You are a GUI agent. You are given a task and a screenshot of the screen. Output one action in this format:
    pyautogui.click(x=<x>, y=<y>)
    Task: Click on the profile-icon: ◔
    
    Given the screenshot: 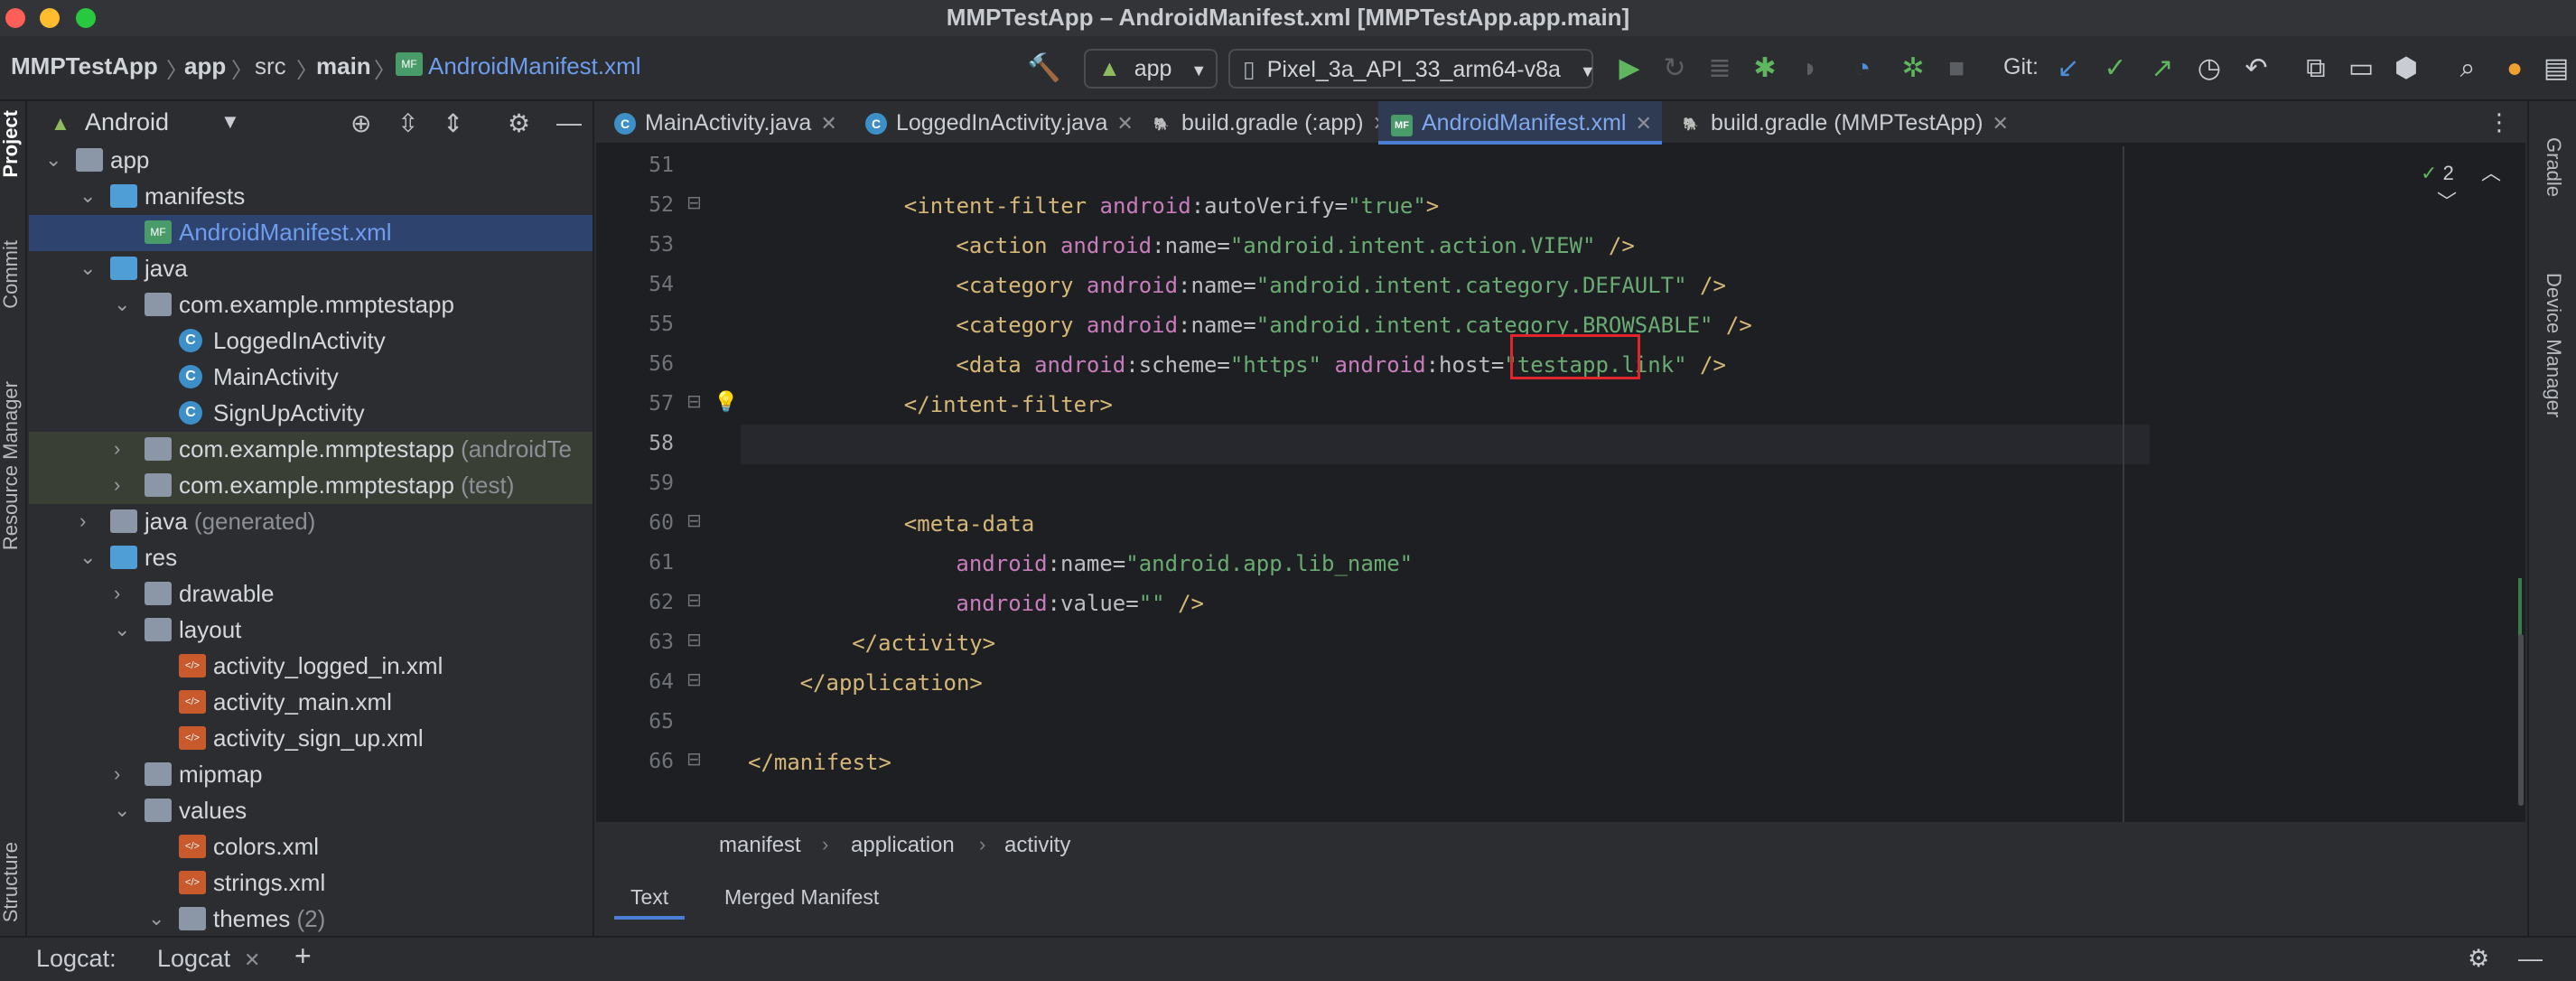 What is the action you would take?
    pyautogui.click(x=1862, y=69)
    